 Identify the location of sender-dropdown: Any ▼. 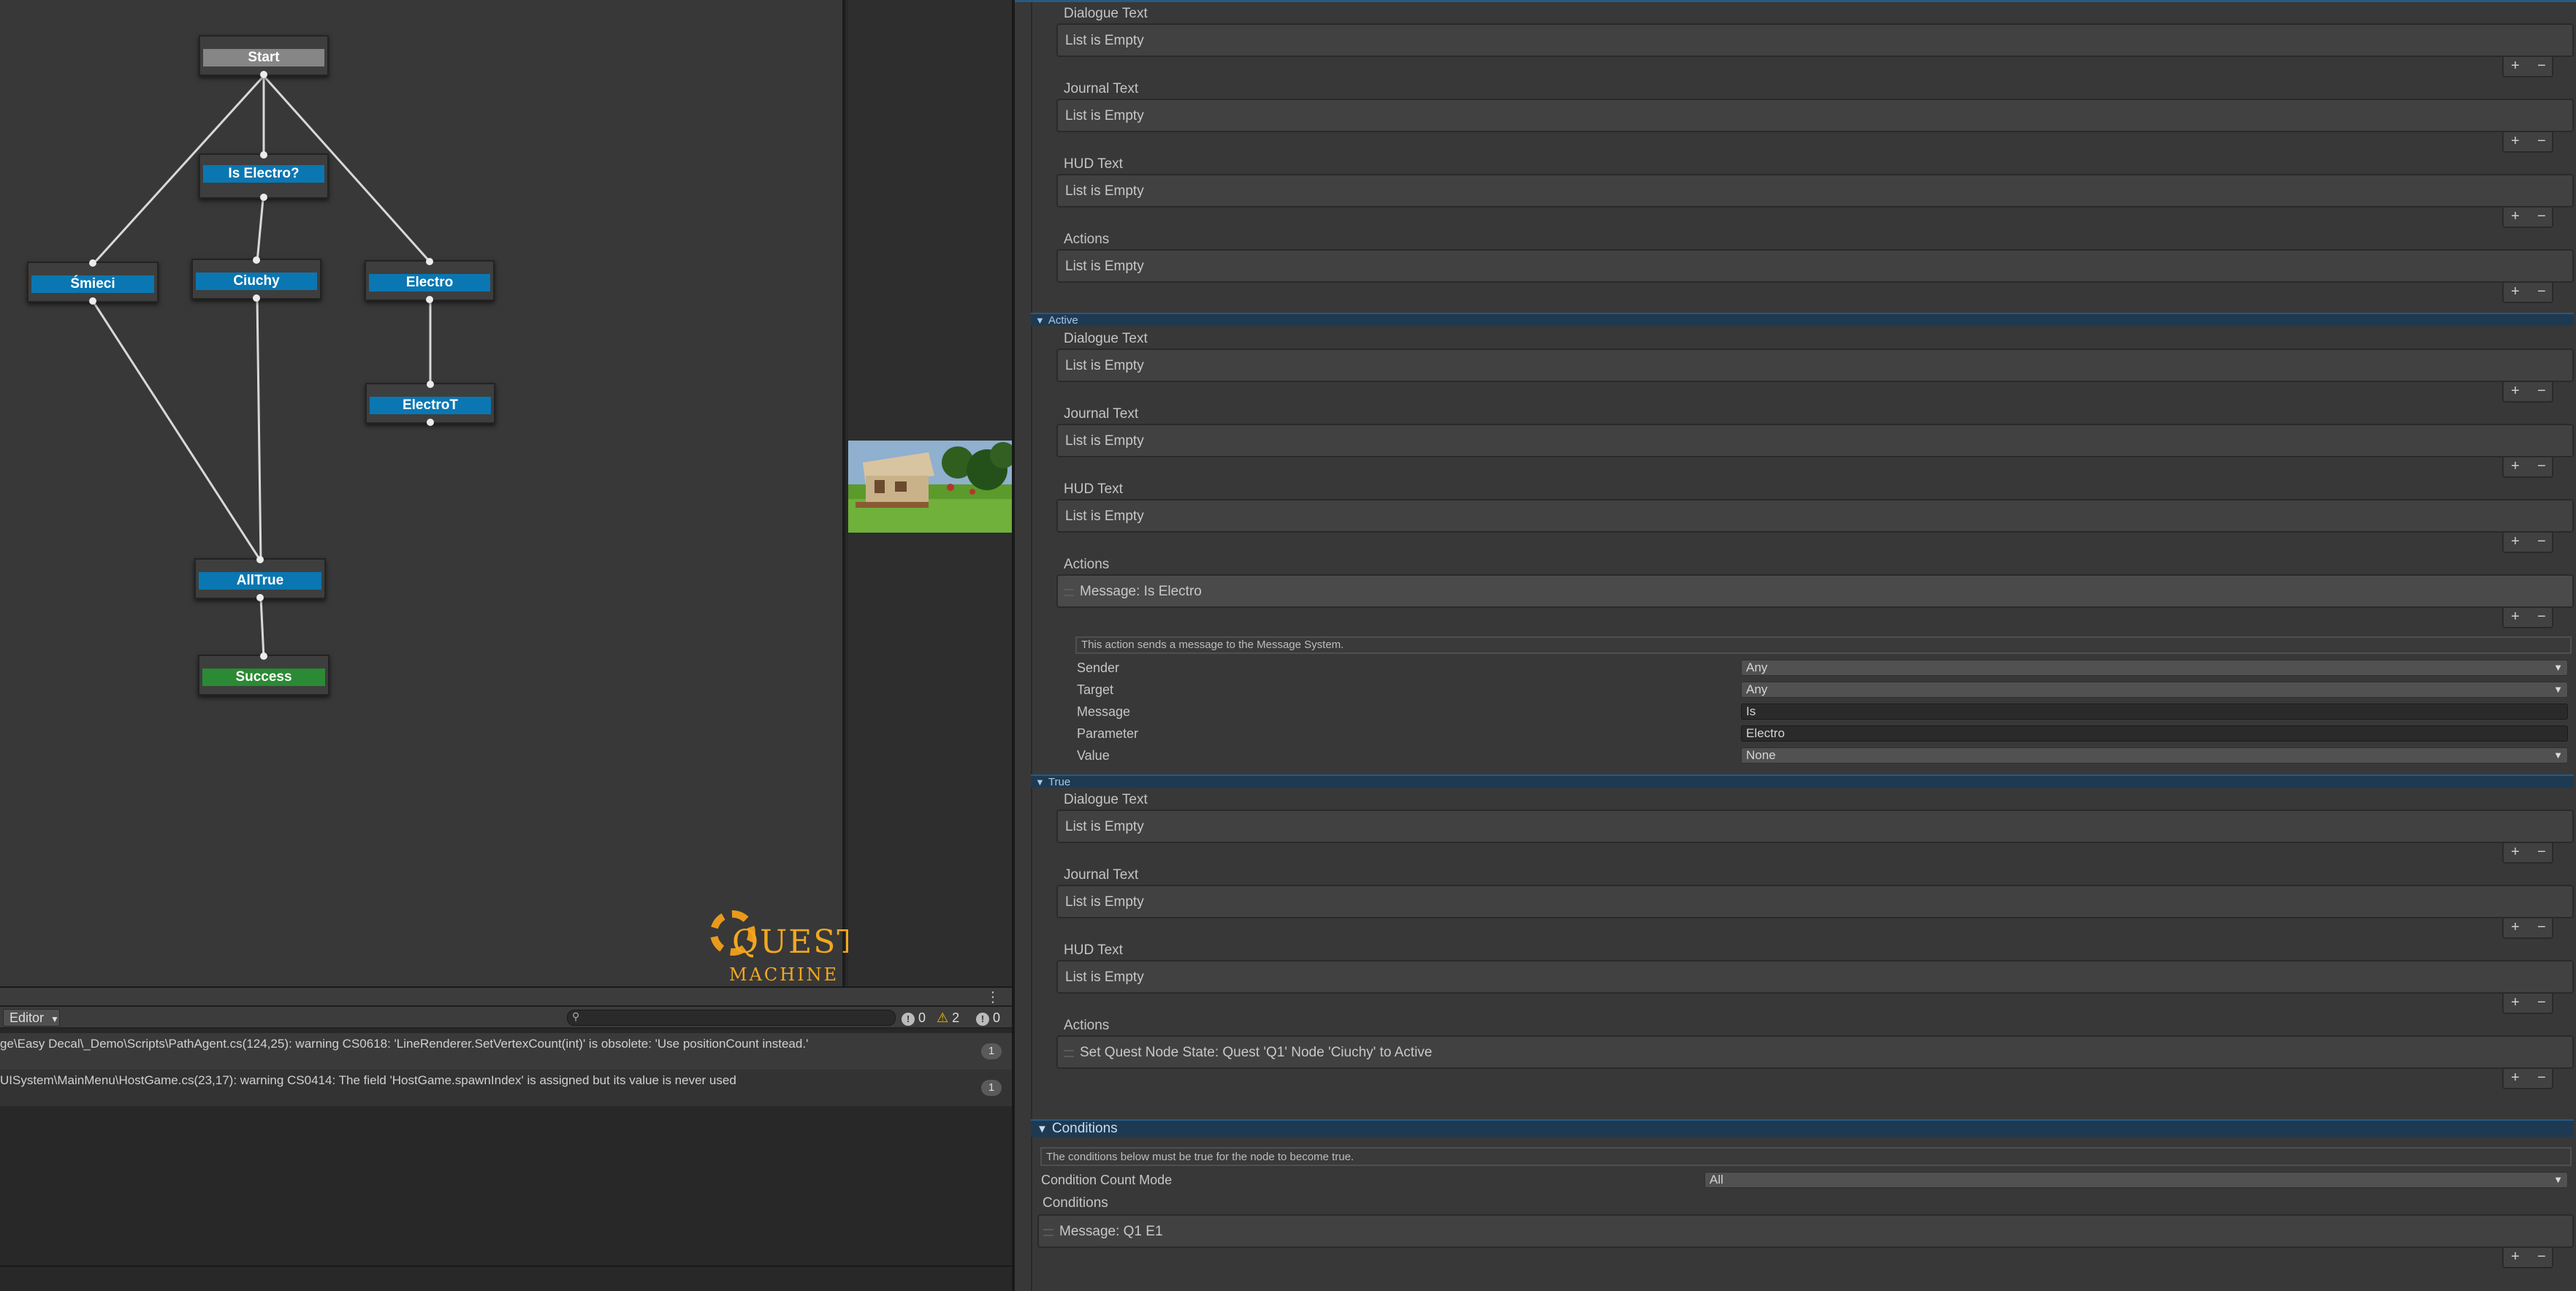
(2155, 668).